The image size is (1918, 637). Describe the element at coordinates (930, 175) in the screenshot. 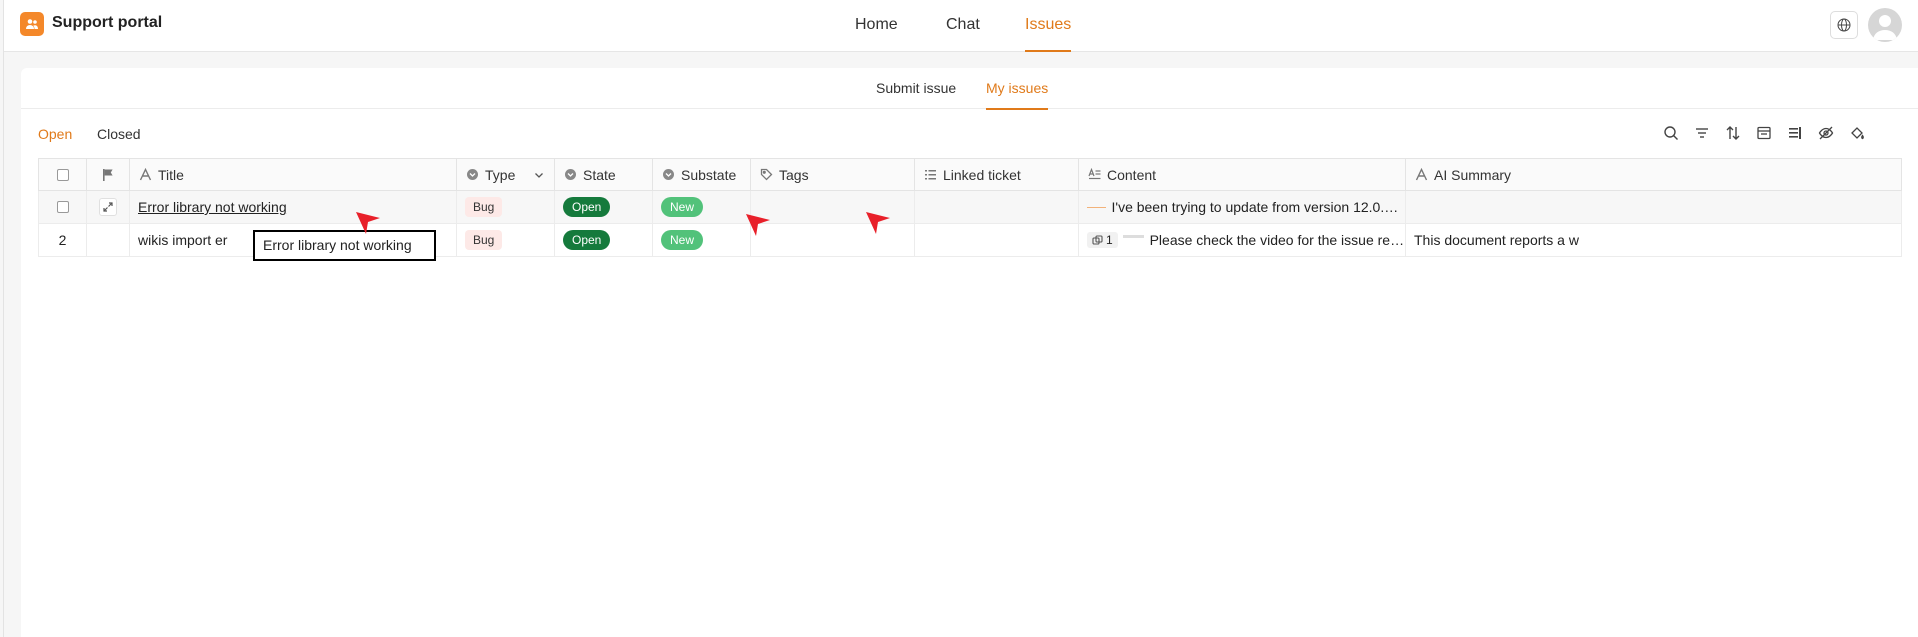

I see `link-record-icon` at that location.